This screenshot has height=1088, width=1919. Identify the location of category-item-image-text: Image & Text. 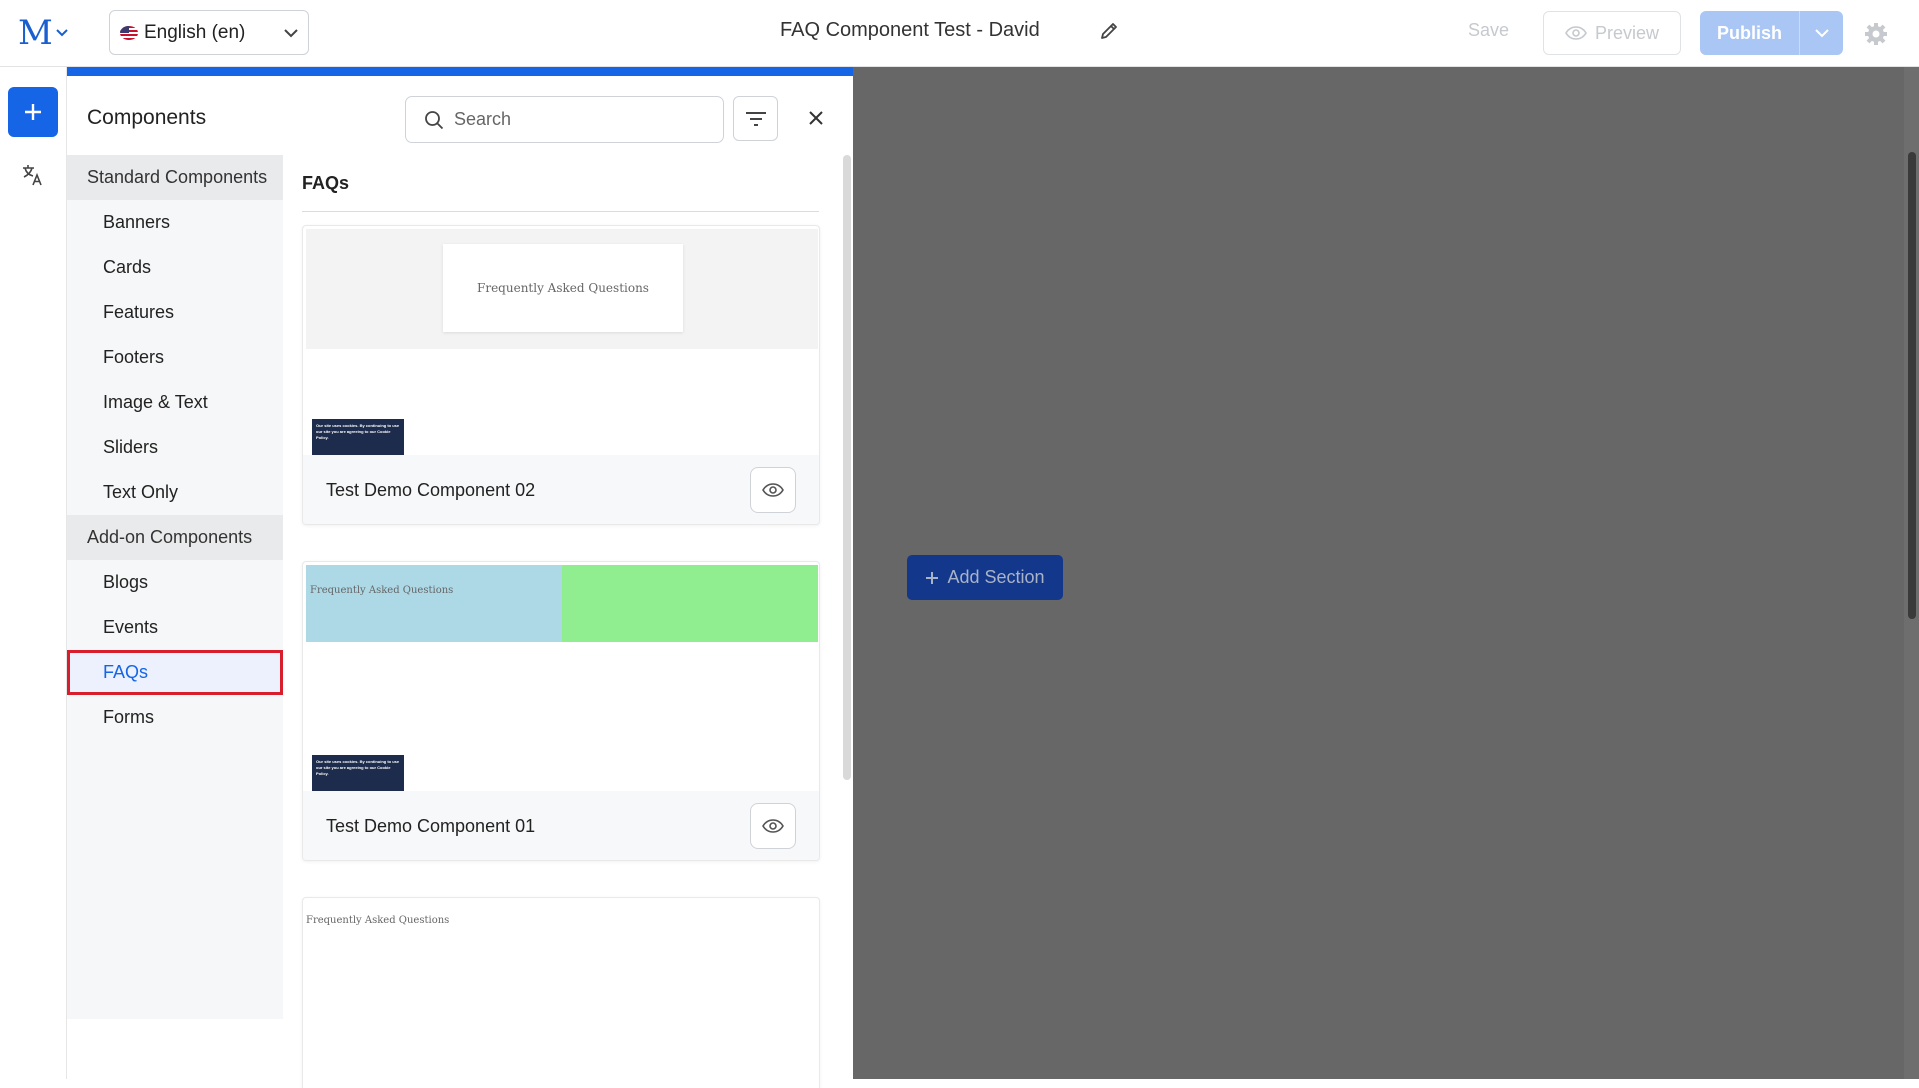
(175, 402).